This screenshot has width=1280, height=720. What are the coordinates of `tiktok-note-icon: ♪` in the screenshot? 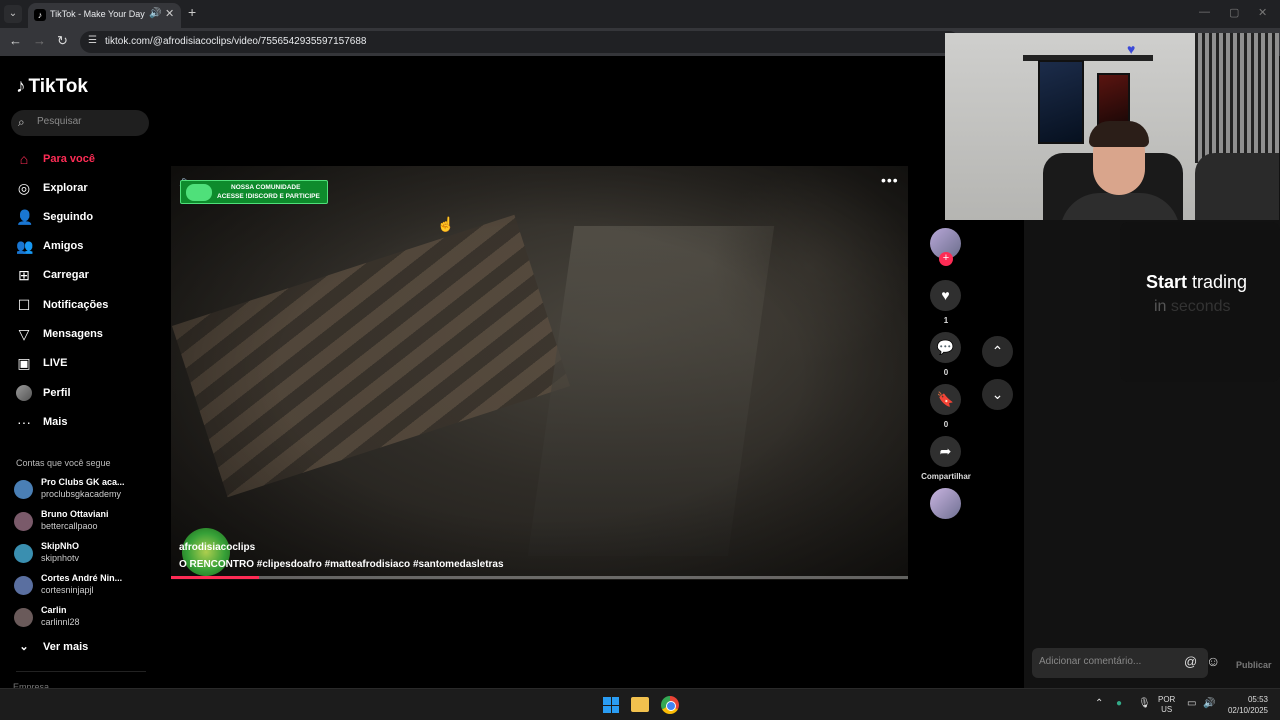 It's located at (21, 86).